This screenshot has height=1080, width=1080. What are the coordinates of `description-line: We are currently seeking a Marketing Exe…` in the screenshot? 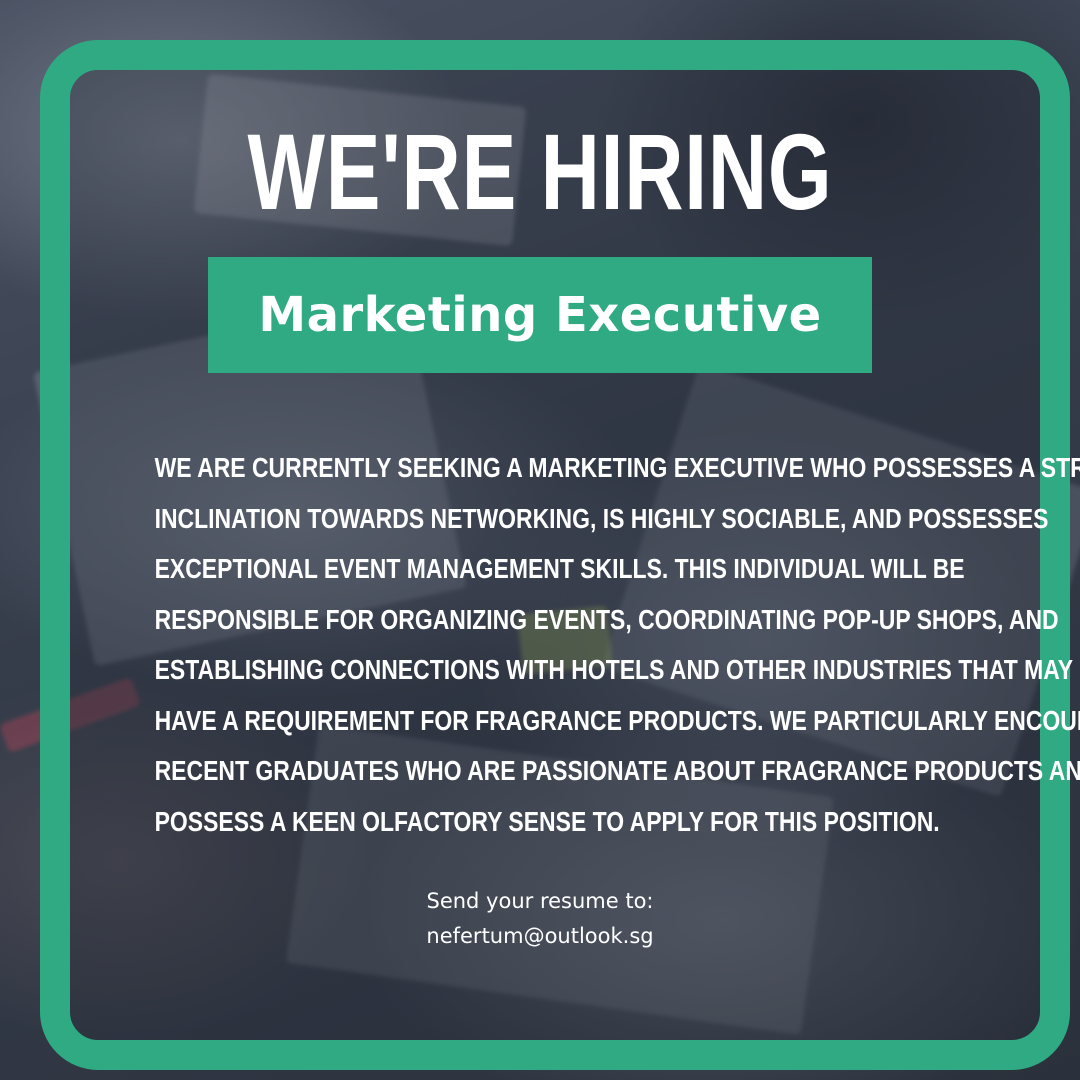 It's located at (617, 467).